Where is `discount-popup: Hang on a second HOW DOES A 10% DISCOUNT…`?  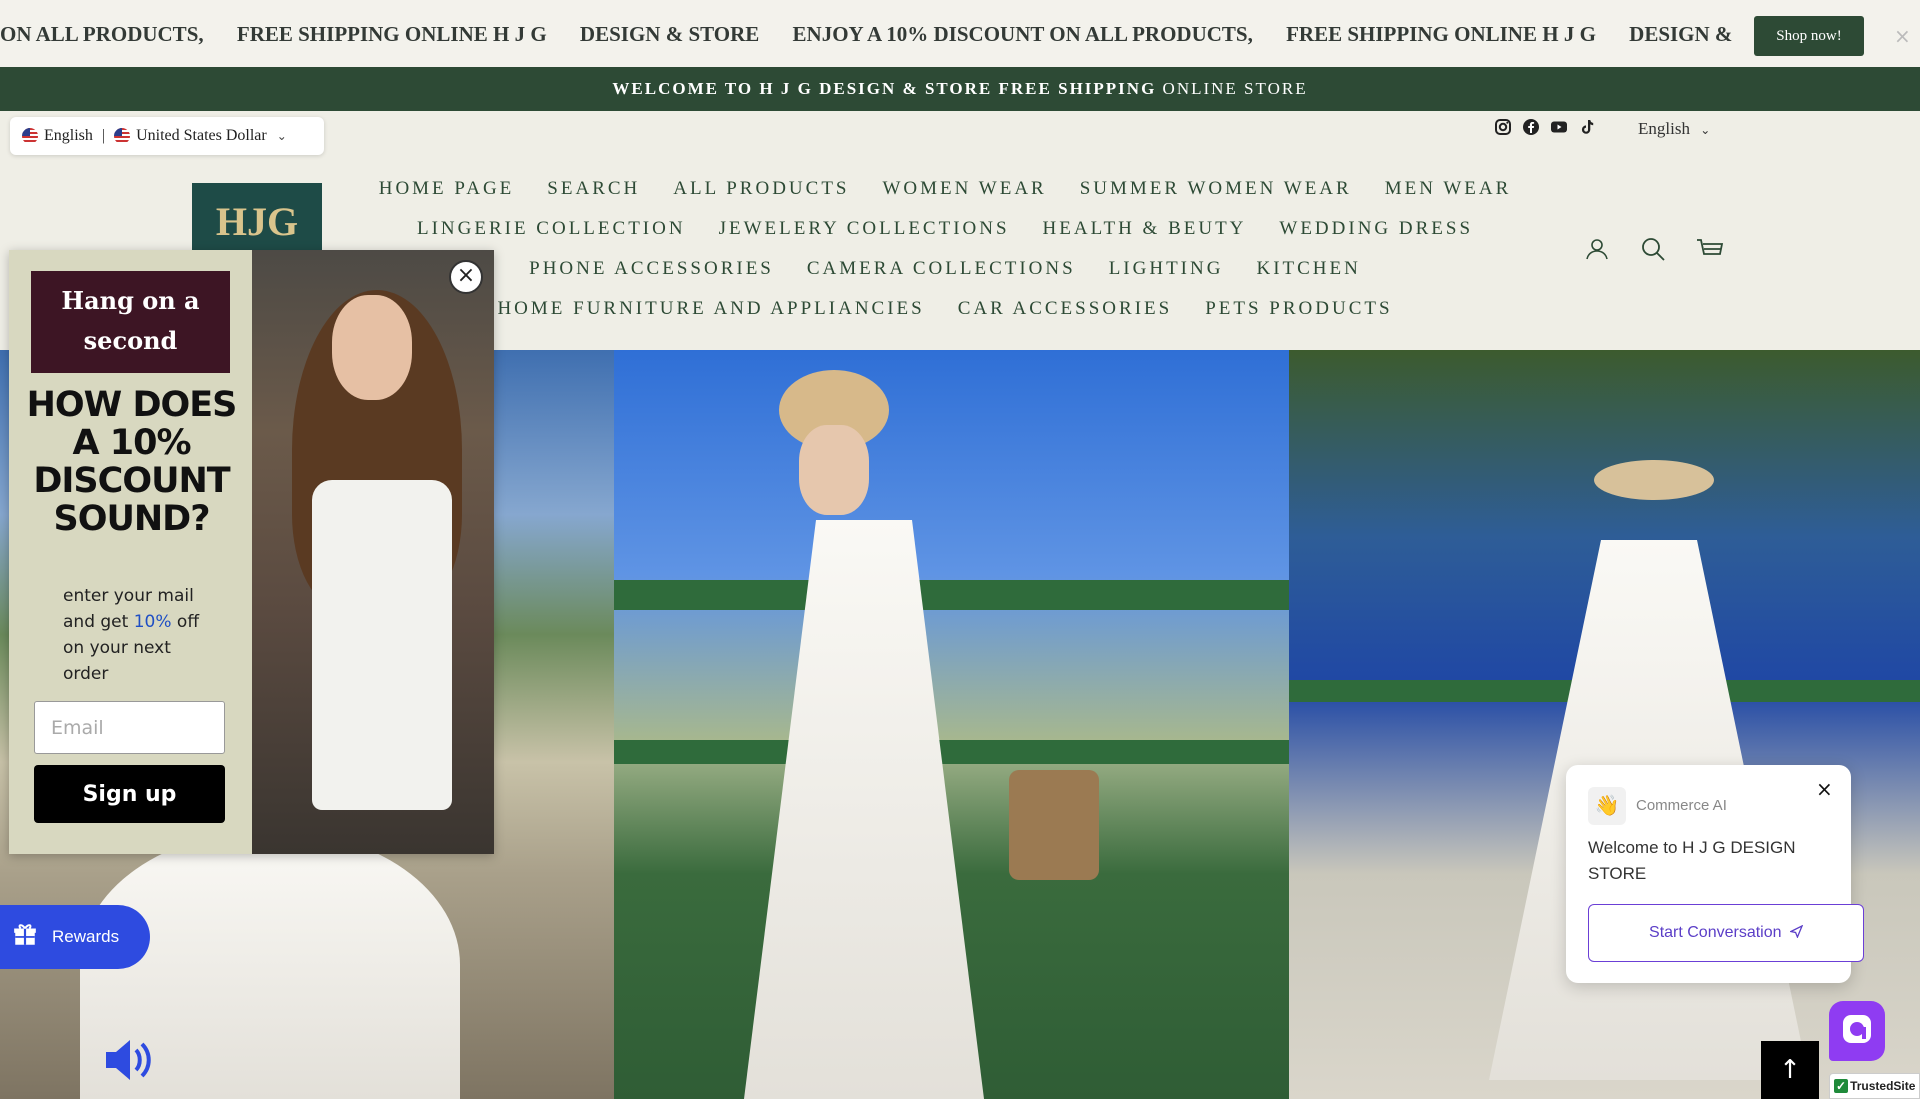
discount-popup: Hang on a second HOW DOES A 10% DISCOUNT… is located at coordinates (251, 552).